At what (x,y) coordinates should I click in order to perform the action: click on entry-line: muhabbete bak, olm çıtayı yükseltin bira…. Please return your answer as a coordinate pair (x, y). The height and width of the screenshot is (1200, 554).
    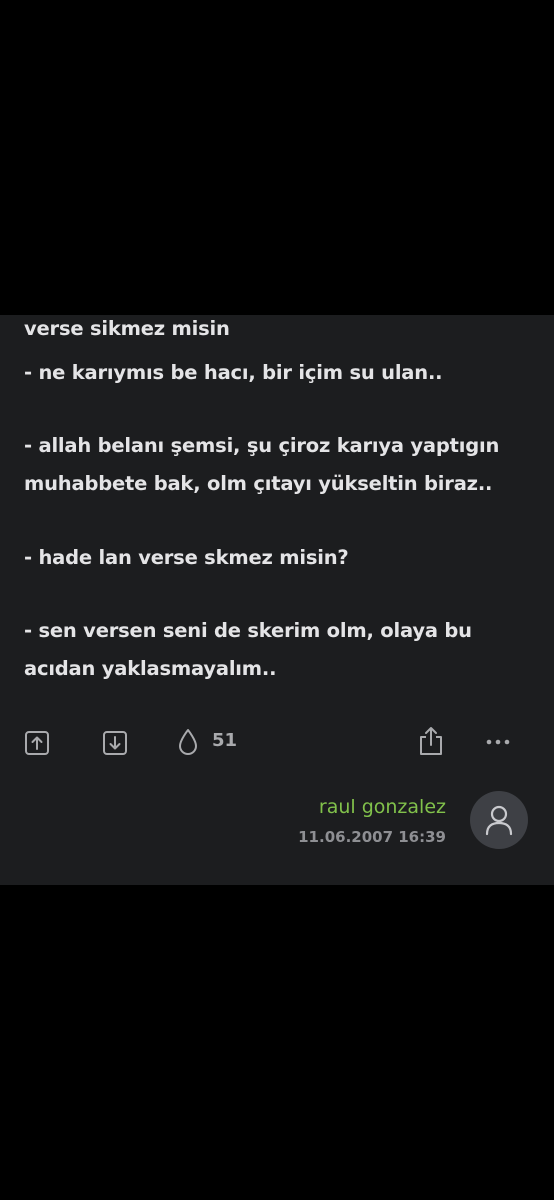
    Looking at the image, I should click on (258, 483).